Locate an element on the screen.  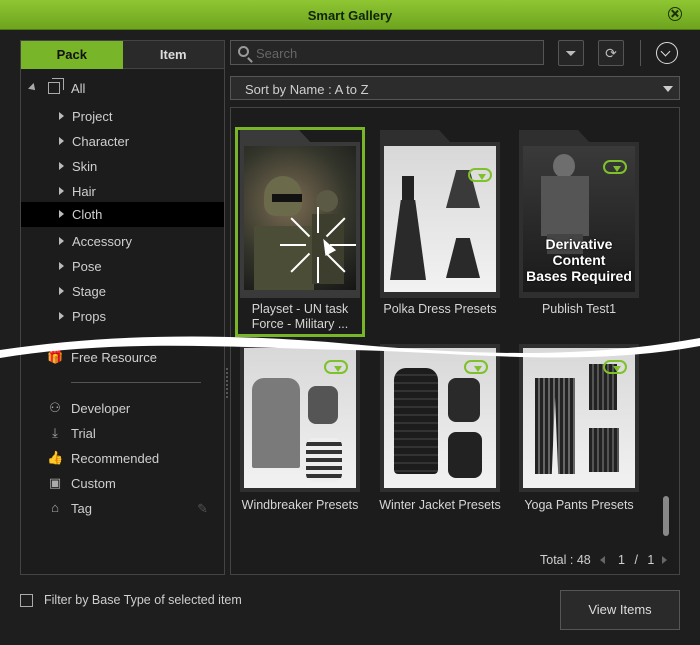
refresh-icon: ⟳ is located at coordinates (611, 53).